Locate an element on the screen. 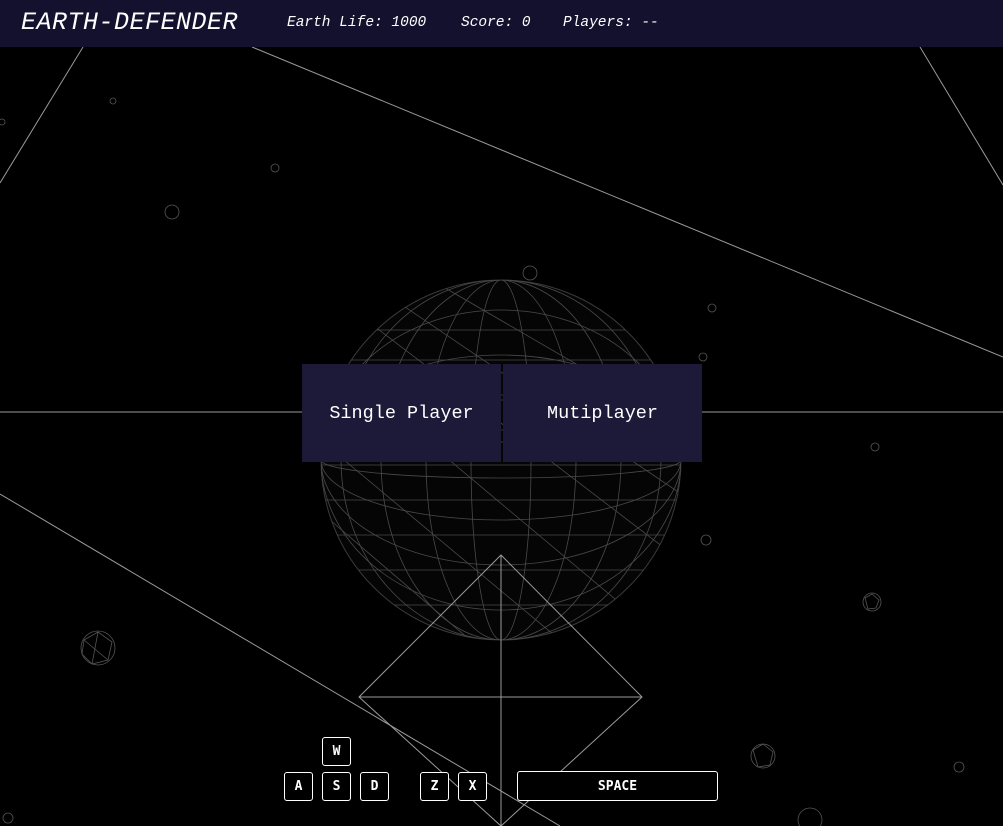  score-readout: Score: 0 is located at coordinates (496, 23).